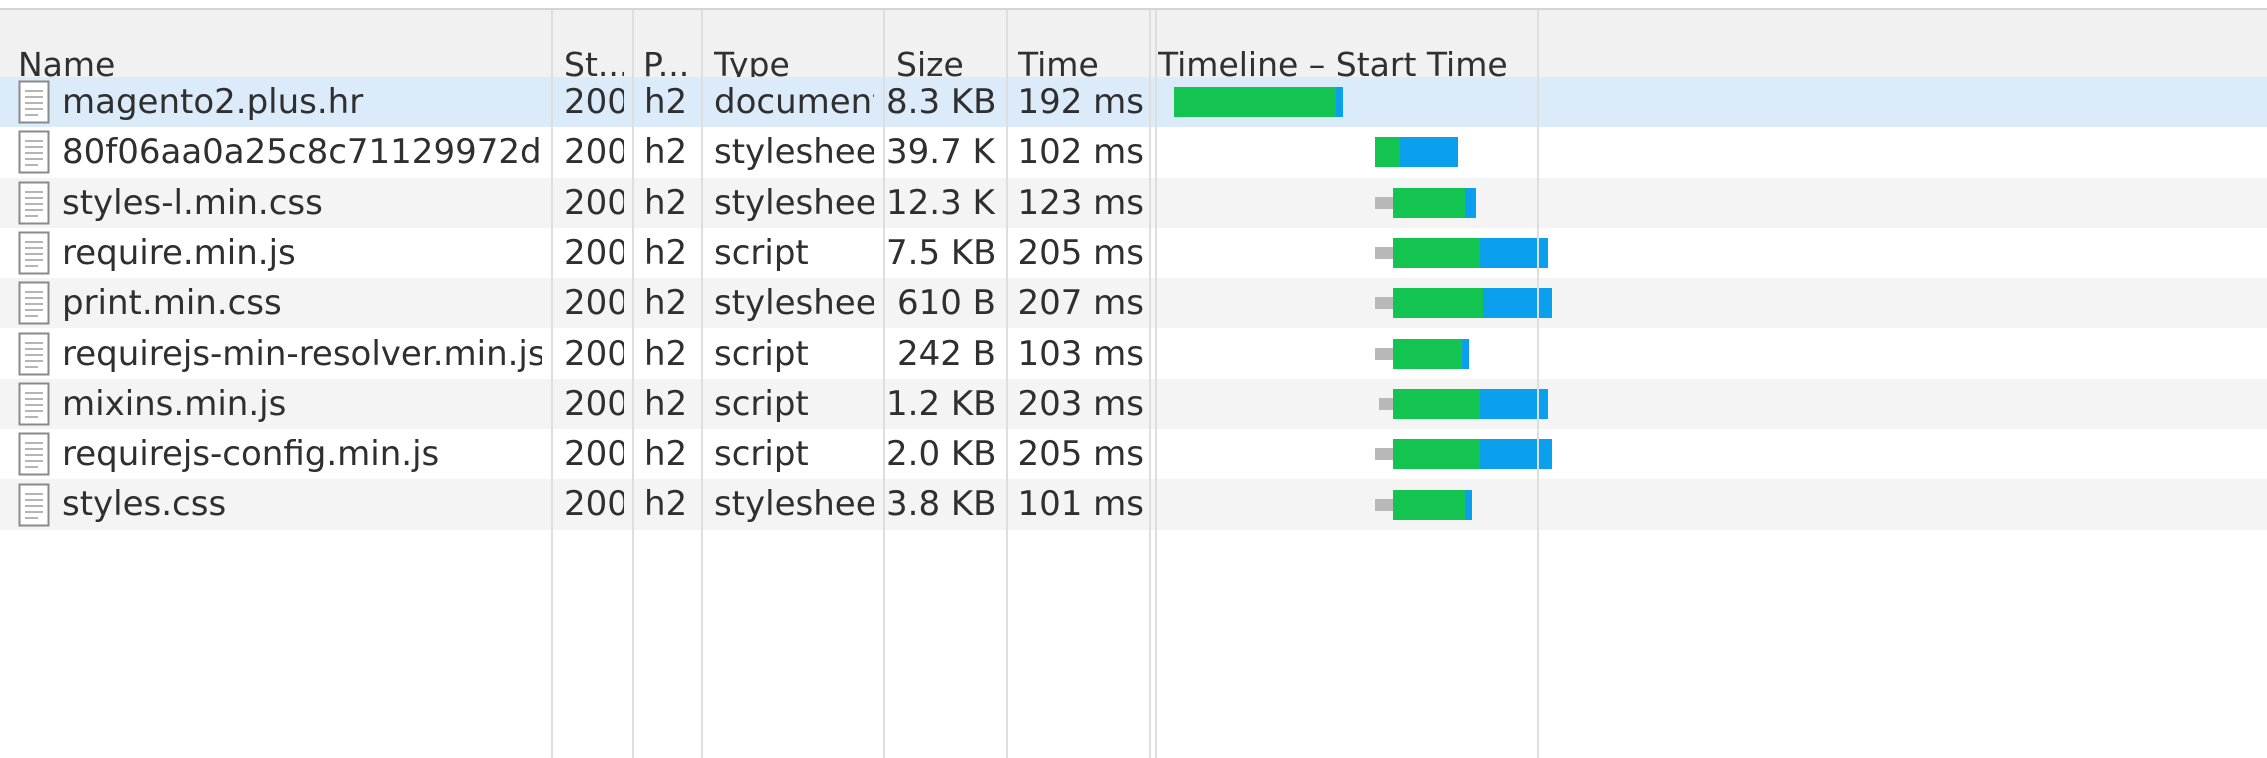  Describe the element at coordinates (941, 152) in the screenshot. I see `request-size: 39.7 KB` at that location.